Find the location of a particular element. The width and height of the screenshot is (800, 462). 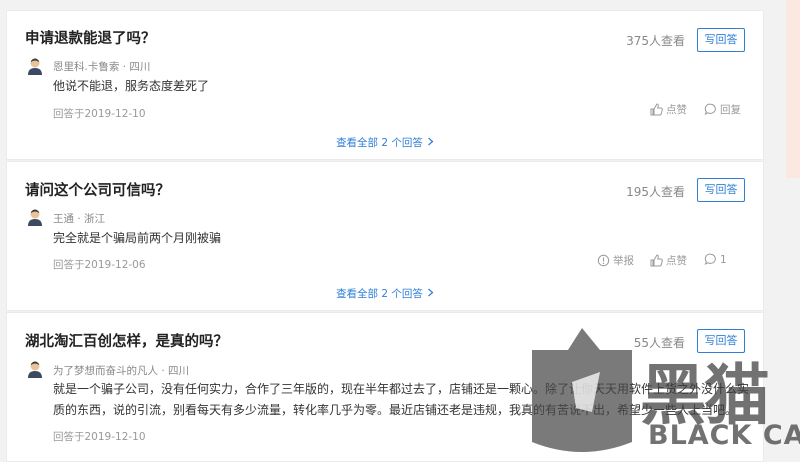

view-count: 375人查看 is located at coordinates (655, 41).